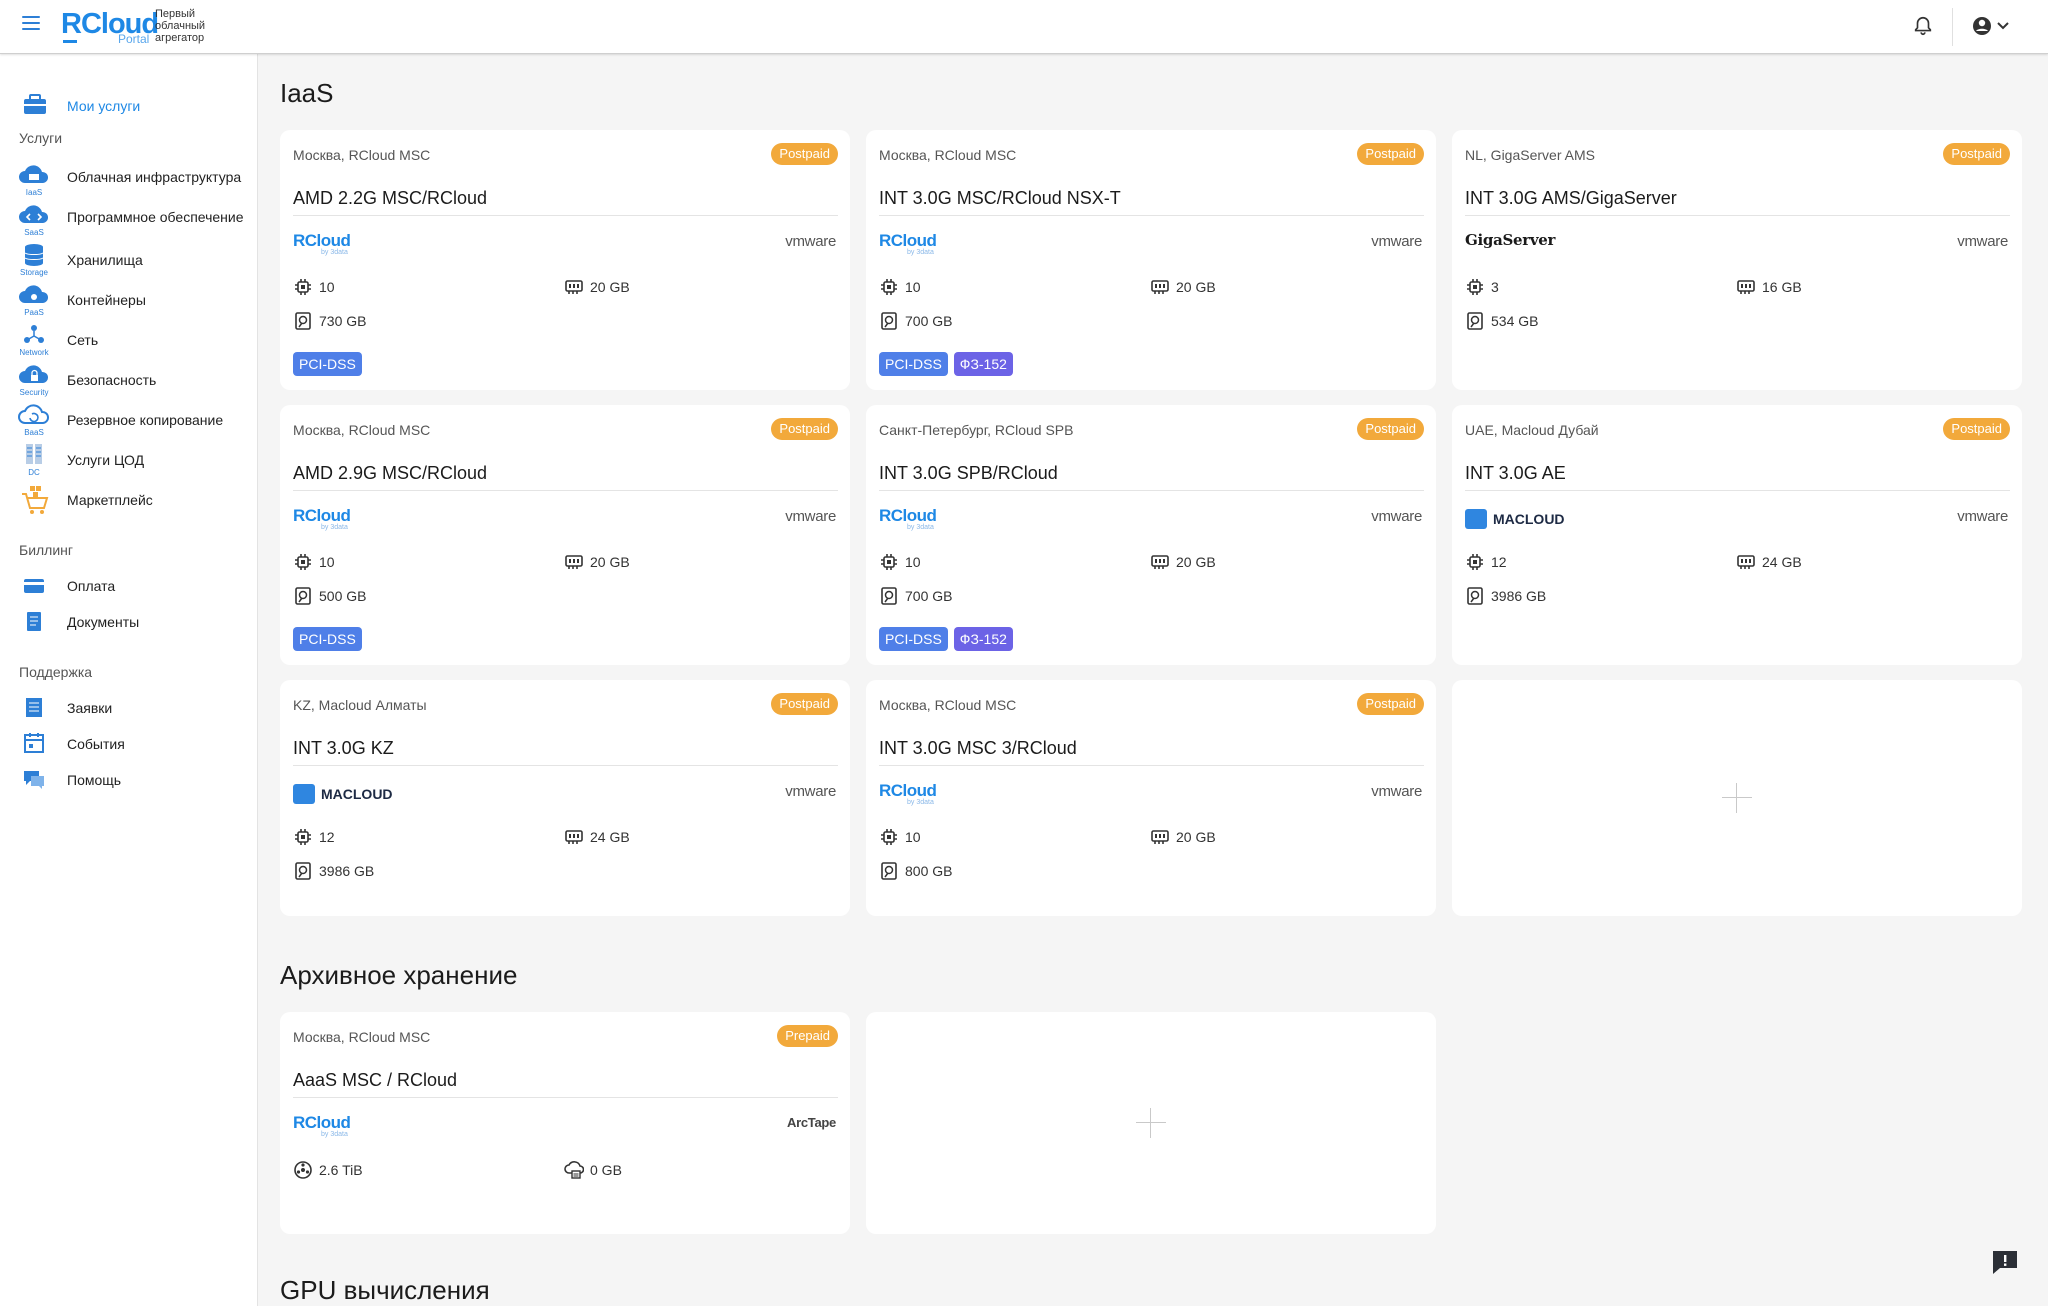 This screenshot has width=2048, height=1306. What do you see at coordinates (597, 837) in the screenshot?
I see `ram-spec: 24 GB` at bounding box center [597, 837].